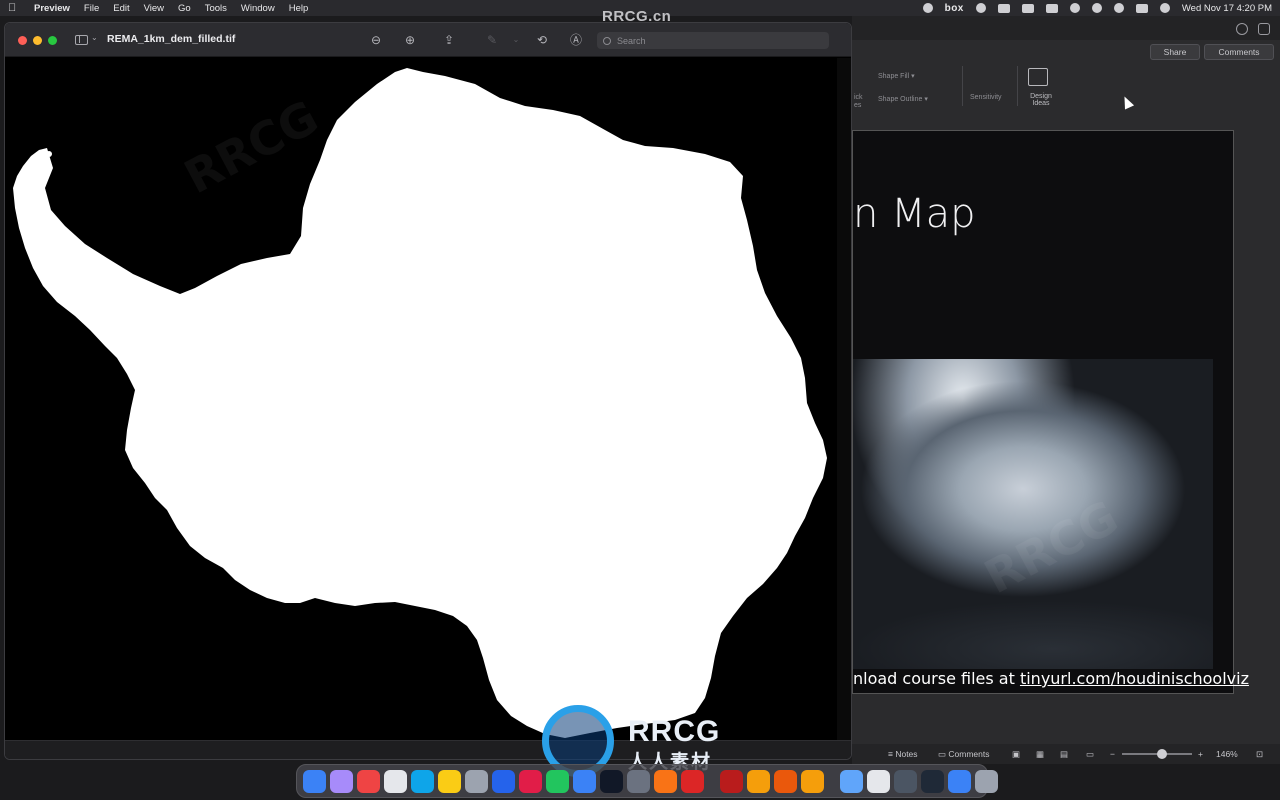  I want to click on zoom-slider-knob, so click(1162, 754).